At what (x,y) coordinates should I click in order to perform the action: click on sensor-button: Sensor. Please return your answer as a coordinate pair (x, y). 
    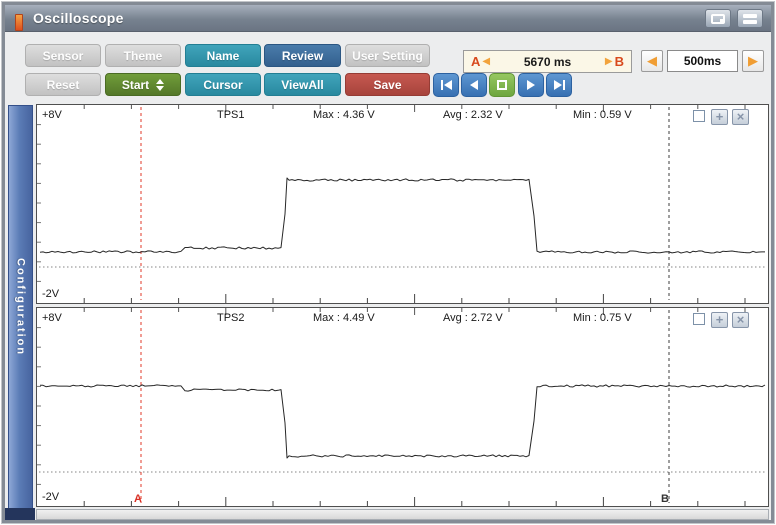
    Looking at the image, I should click on (63, 55).